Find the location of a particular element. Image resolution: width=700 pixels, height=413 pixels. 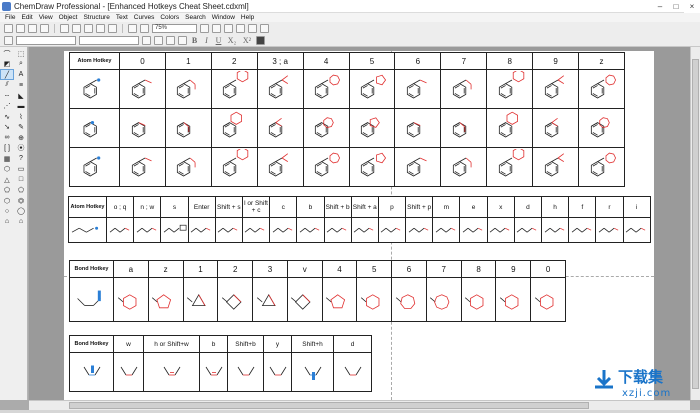

show-crosshair-icon is located at coordinates (144, 28).